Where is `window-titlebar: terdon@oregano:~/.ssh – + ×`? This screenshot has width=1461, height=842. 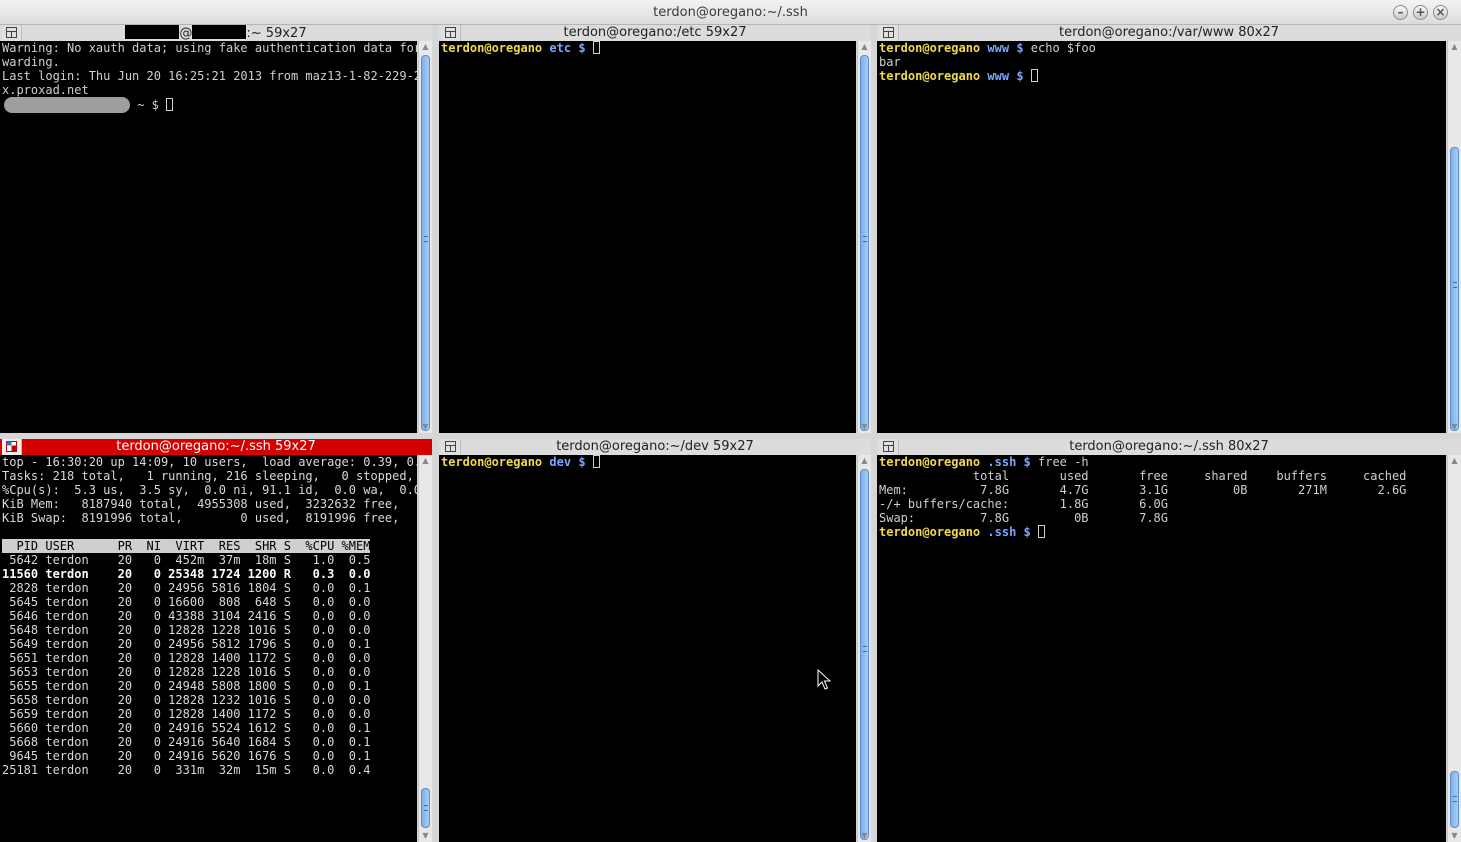 window-titlebar: terdon@oregano:~/.ssh – + × is located at coordinates (730, 12).